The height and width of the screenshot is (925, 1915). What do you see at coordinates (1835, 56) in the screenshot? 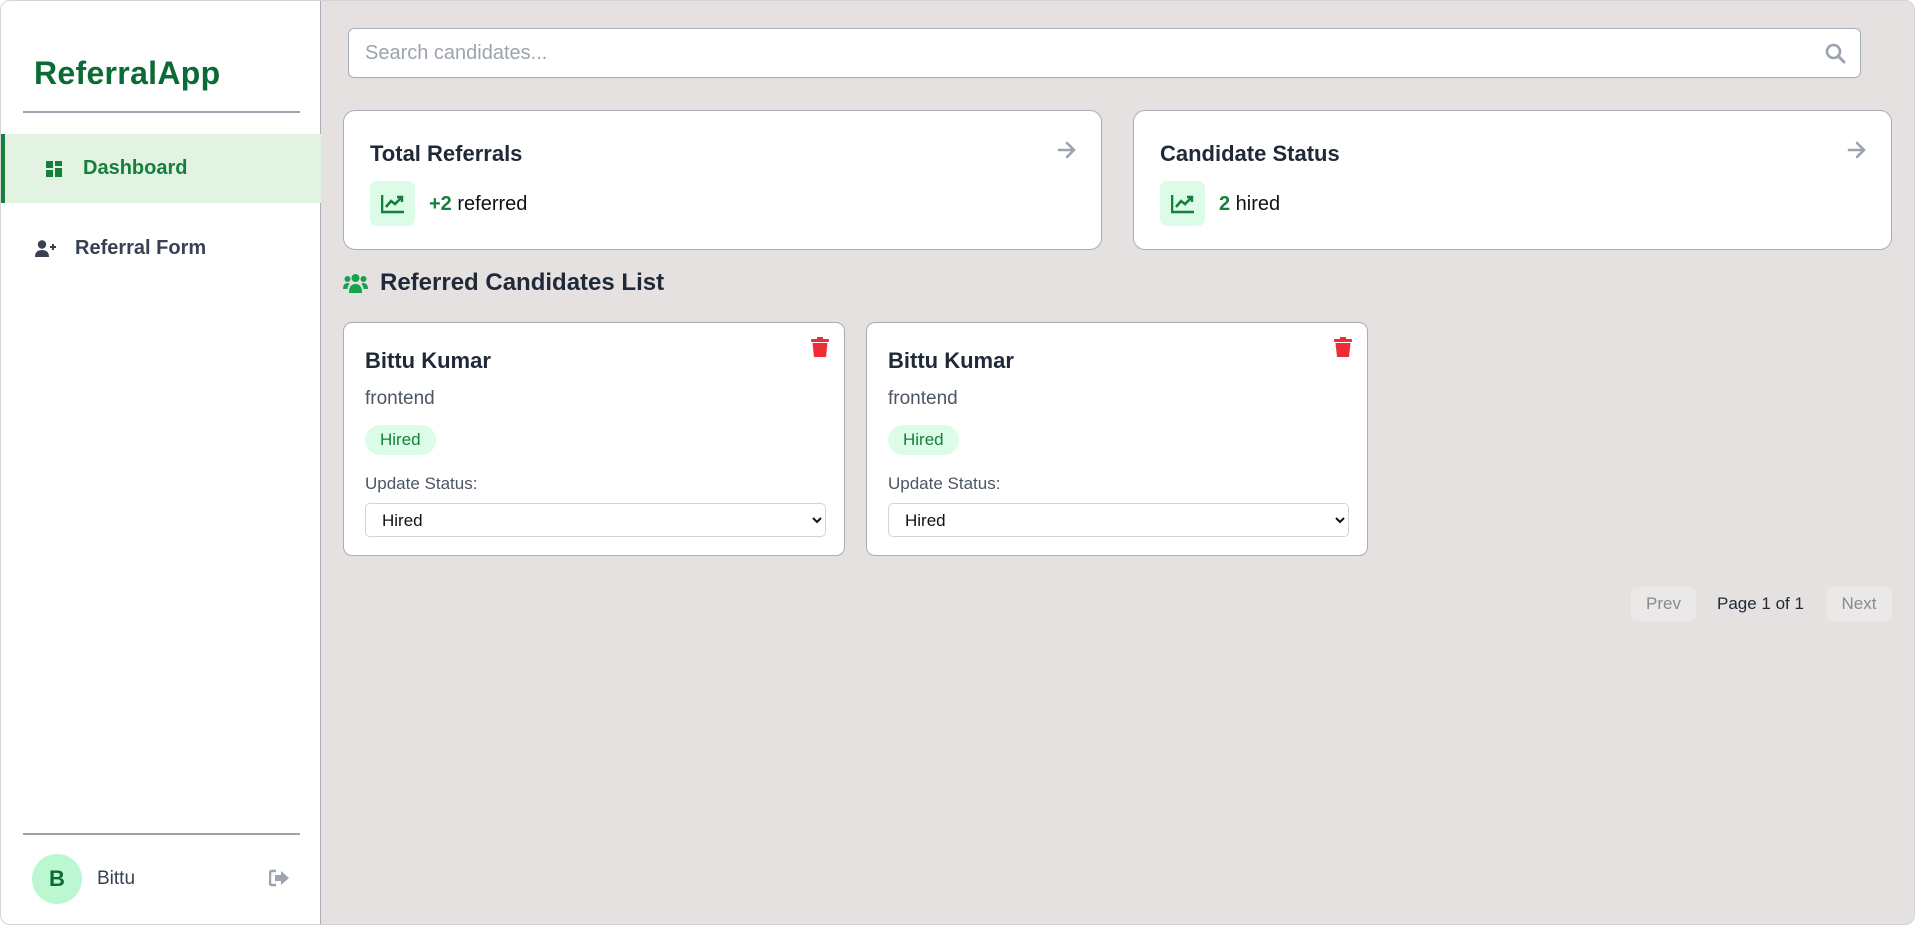
I see `search-icon` at bounding box center [1835, 56].